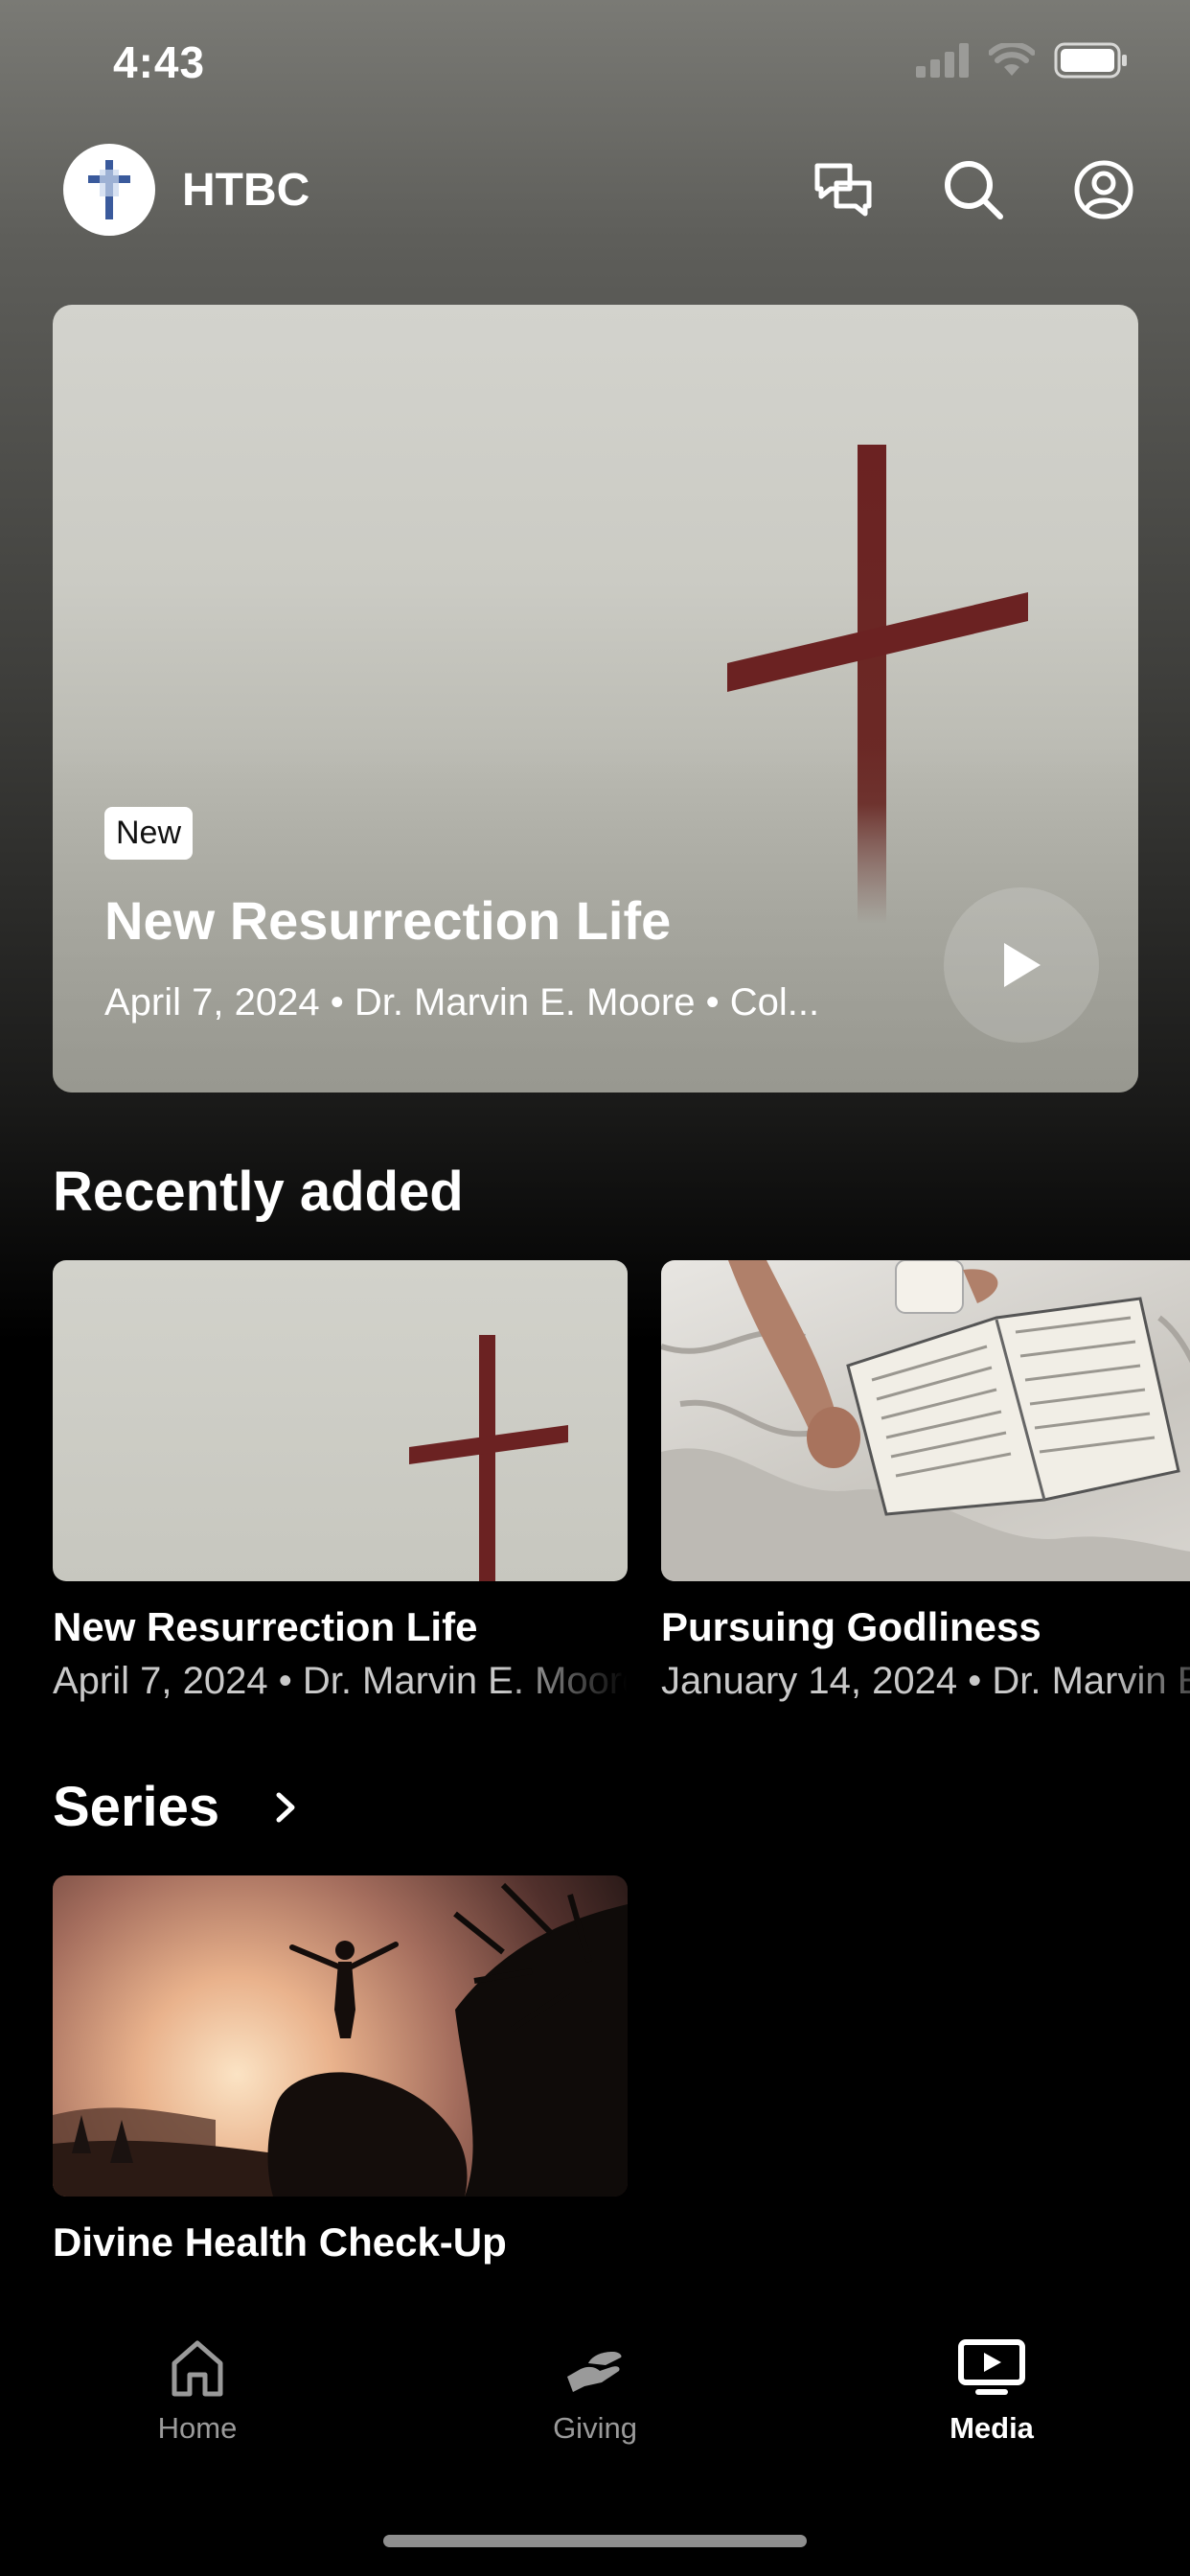  Describe the element at coordinates (943, 60) in the screenshot. I see `cellular-signal-icon` at that location.